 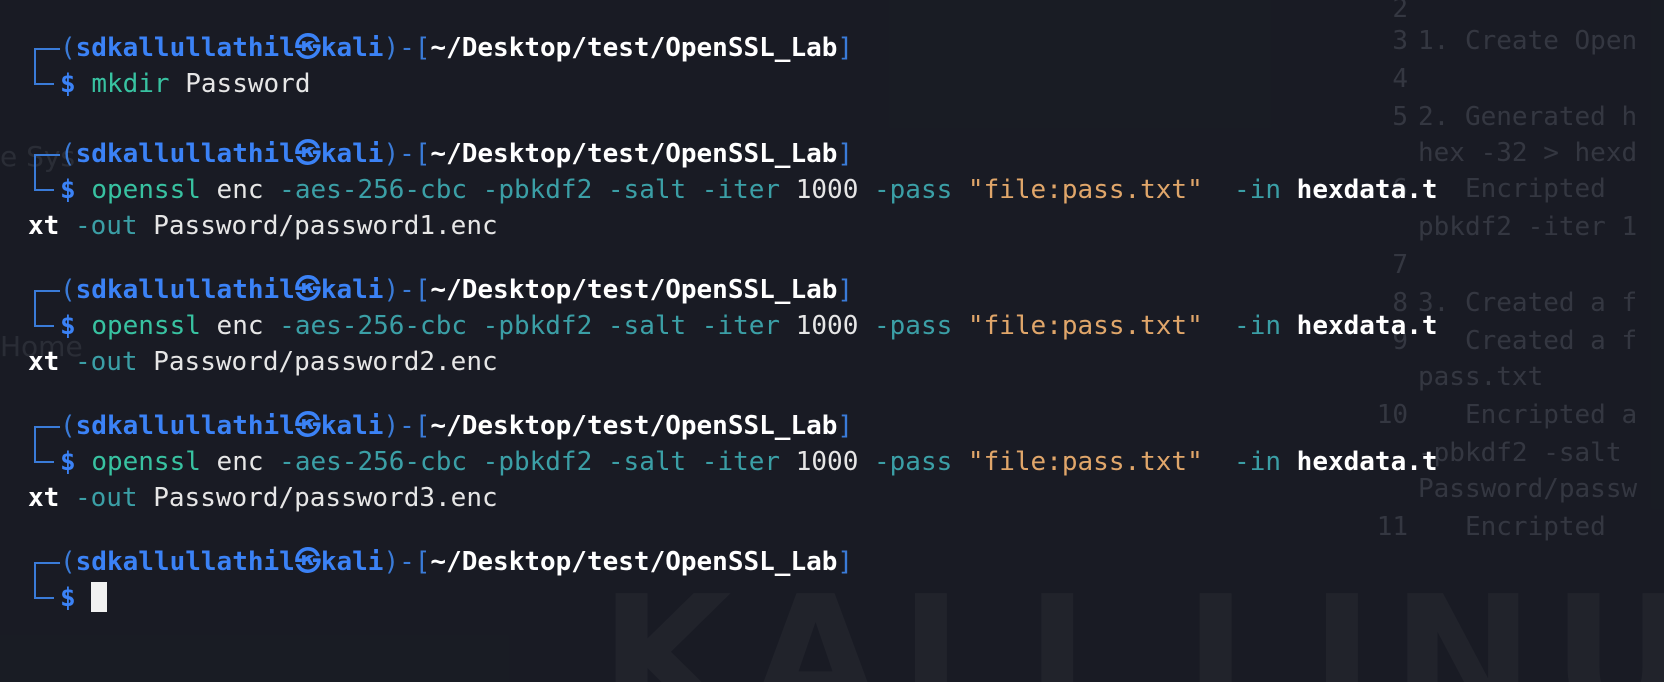 I want to click on line-number: 5, so click(x=1400, y=117).